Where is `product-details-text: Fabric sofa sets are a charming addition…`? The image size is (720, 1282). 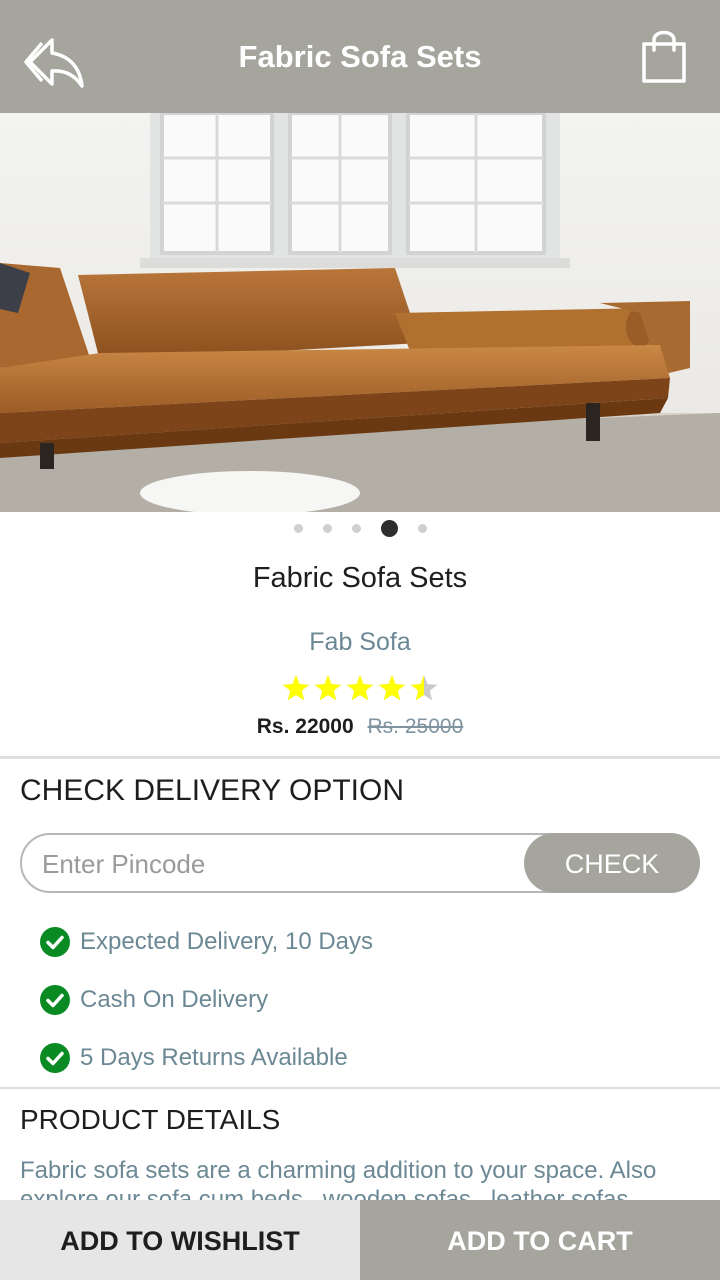
product-details-text: Fabric sofa sets are a charming addition… is located at coordinates (338, 1178).